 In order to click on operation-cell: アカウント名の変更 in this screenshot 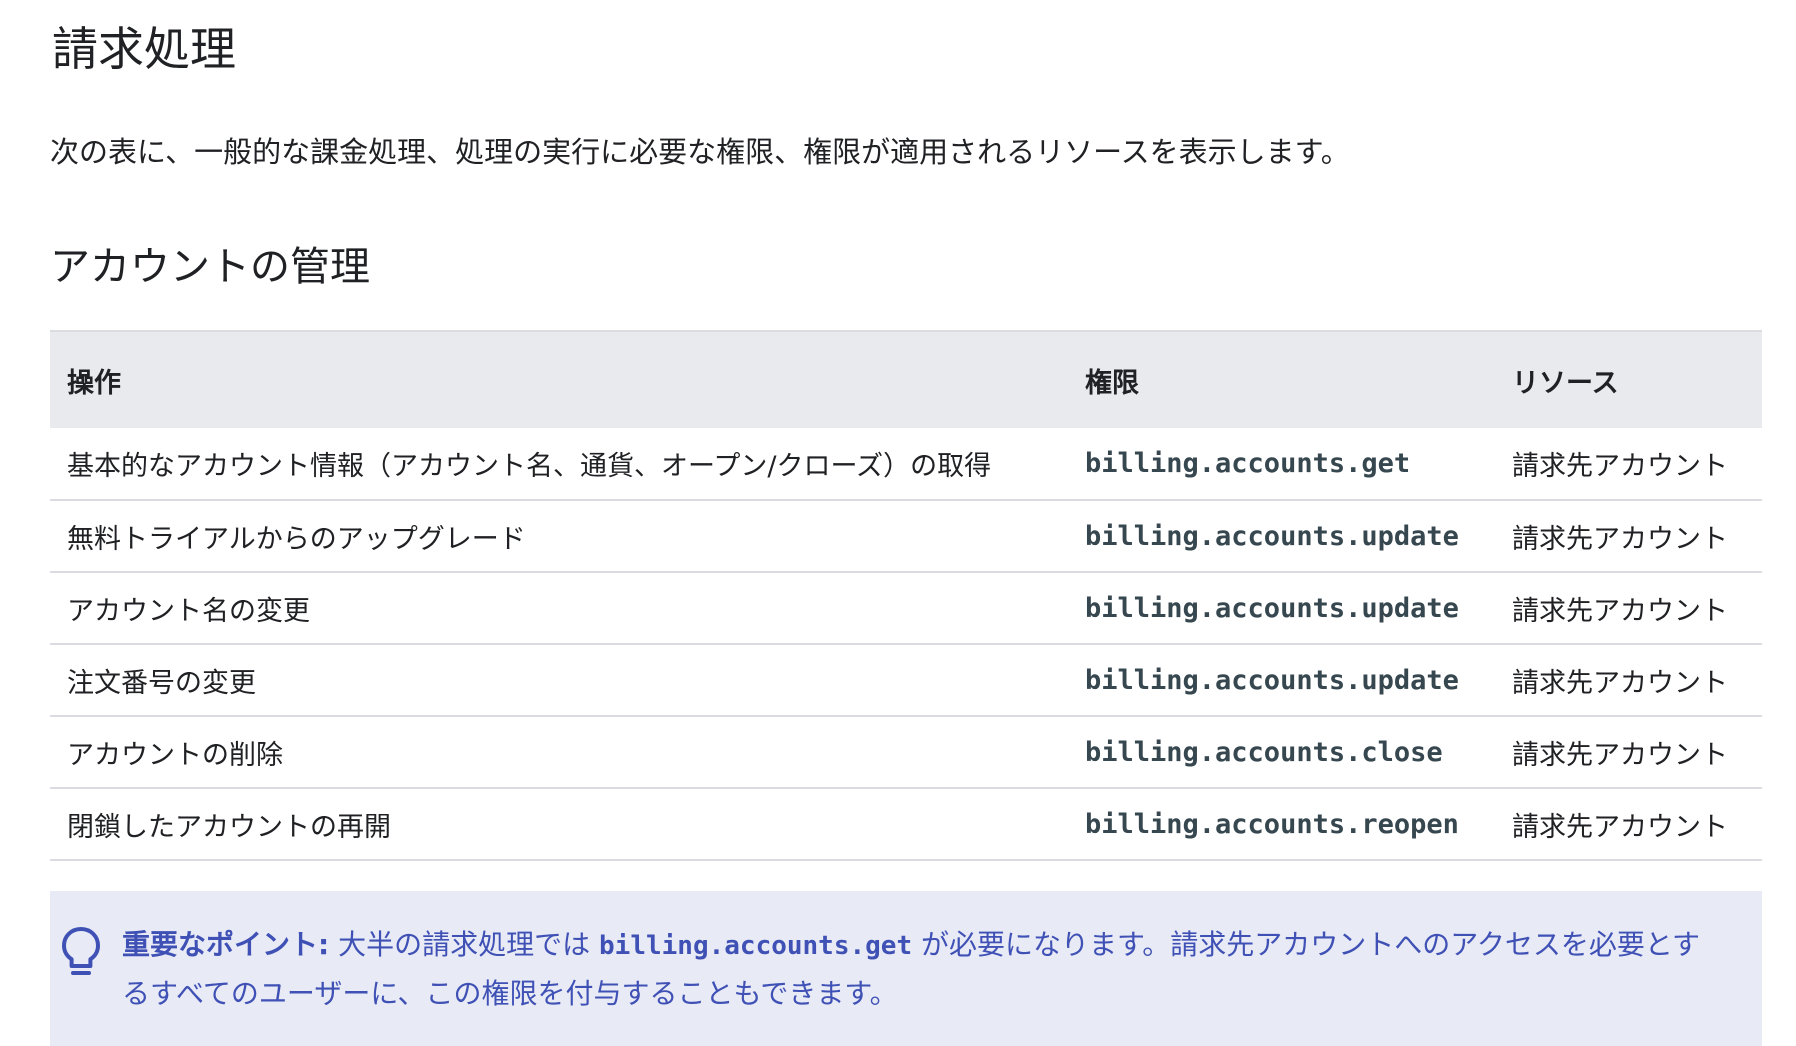, I will do `click(188, 611)`.